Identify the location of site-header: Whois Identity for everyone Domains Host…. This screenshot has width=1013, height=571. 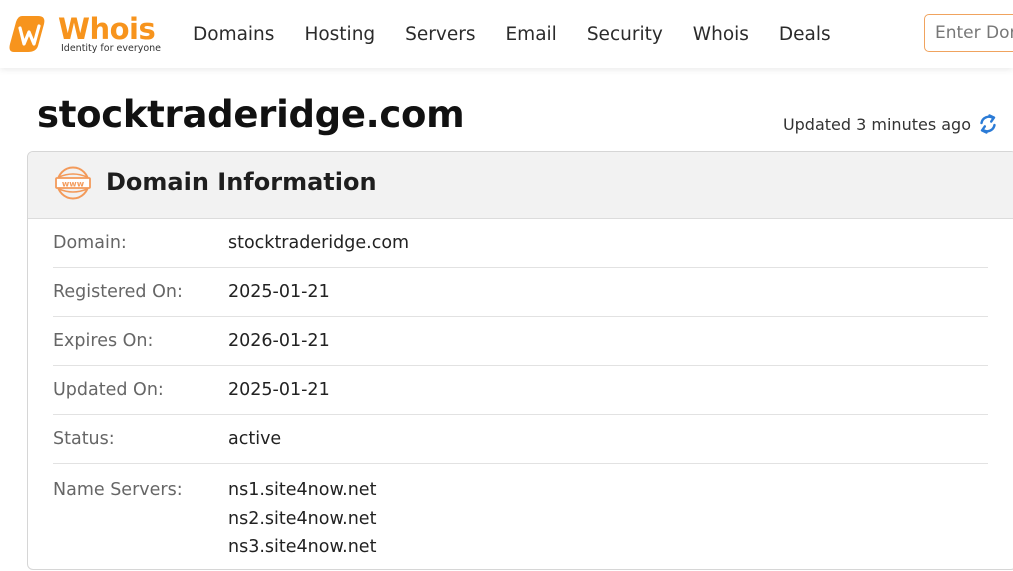
(506, 34).